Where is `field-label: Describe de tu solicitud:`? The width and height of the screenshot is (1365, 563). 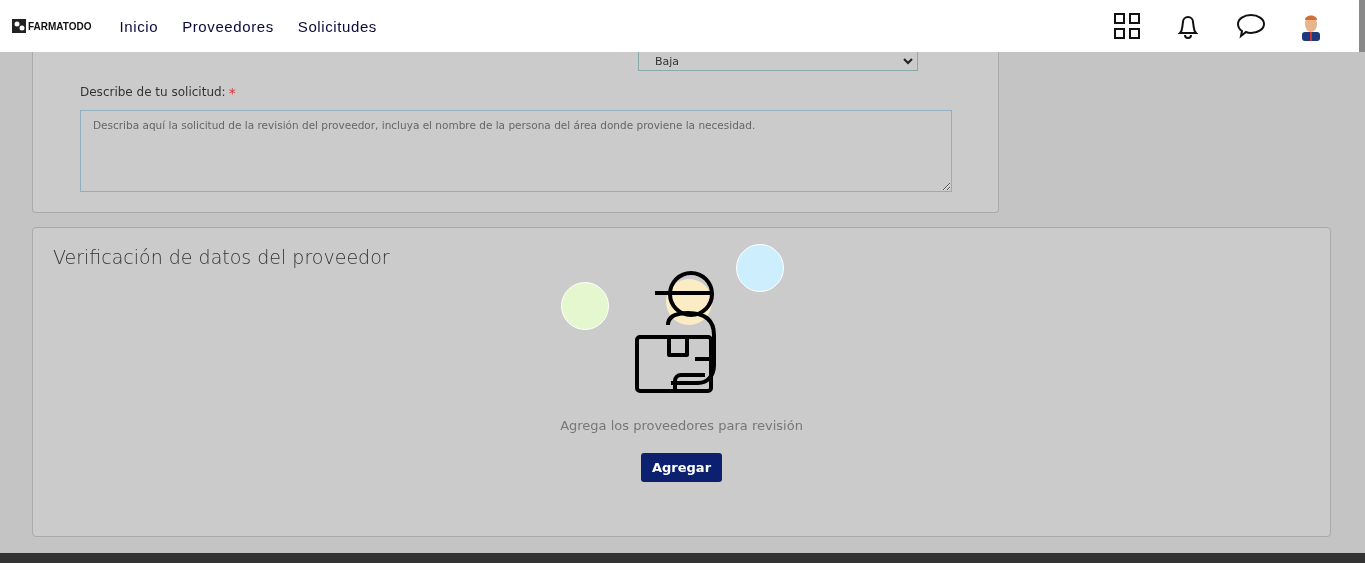 field-label: Describe de tu solicitud: is located at coordinates (153, 93).